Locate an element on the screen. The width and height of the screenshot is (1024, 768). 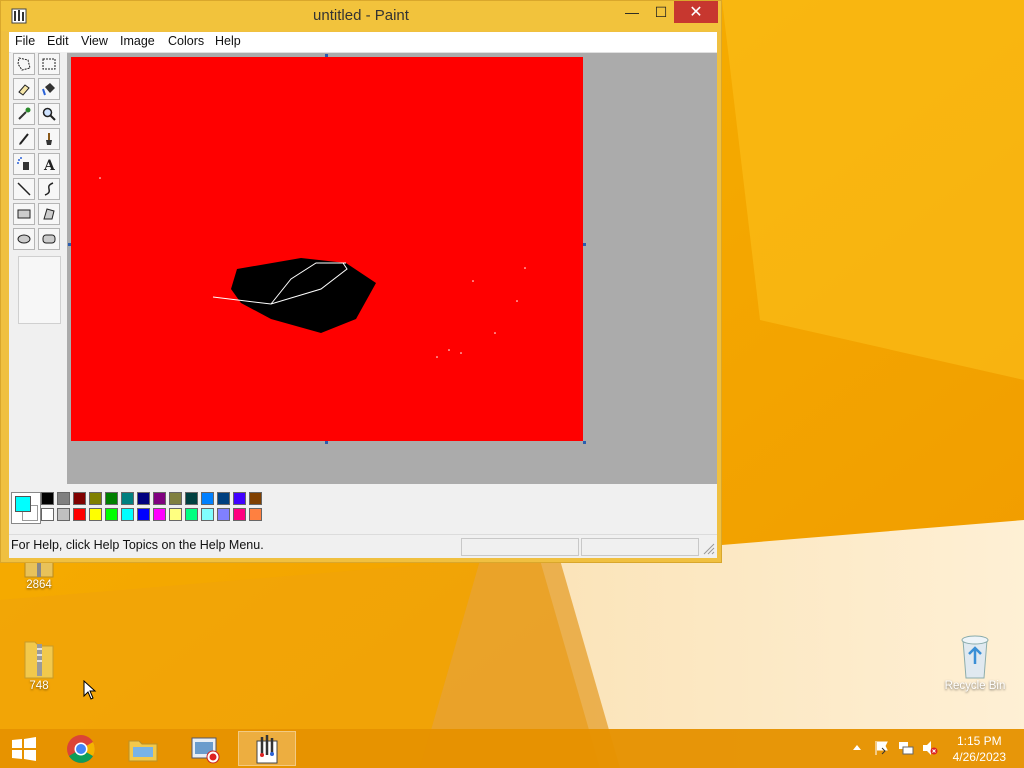
taskbar-paint is located at coordinates (267, 748).